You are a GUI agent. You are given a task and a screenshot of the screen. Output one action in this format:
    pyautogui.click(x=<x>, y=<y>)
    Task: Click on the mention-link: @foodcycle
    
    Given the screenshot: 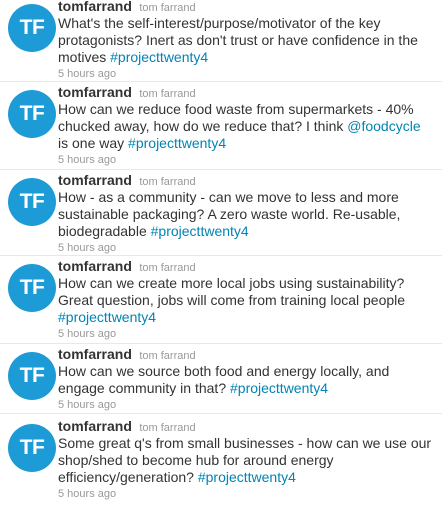 What is the action you would take?
    pyautogui.click(x=383, y=126)
    